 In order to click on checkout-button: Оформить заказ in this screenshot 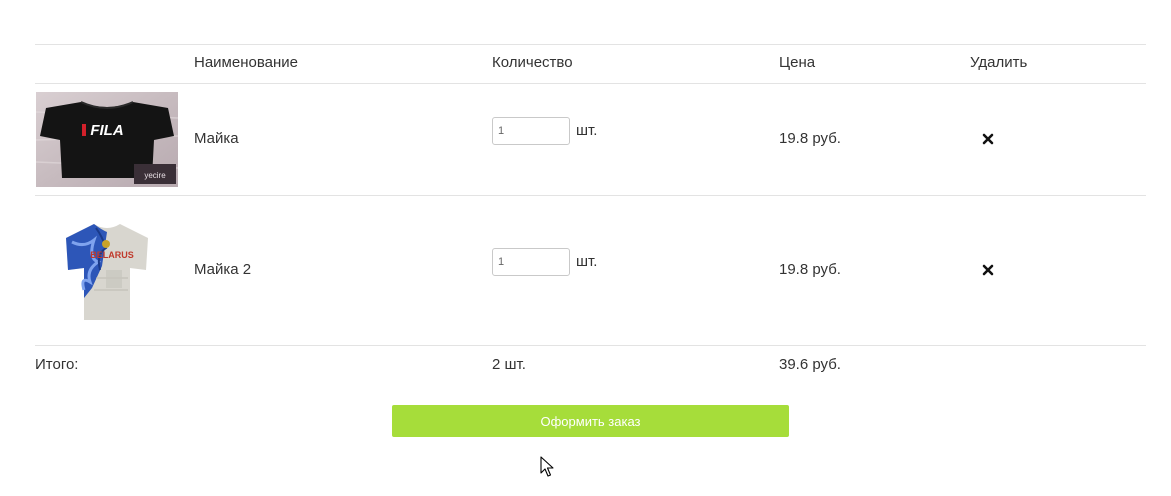, I will do `click(590, 421)`.